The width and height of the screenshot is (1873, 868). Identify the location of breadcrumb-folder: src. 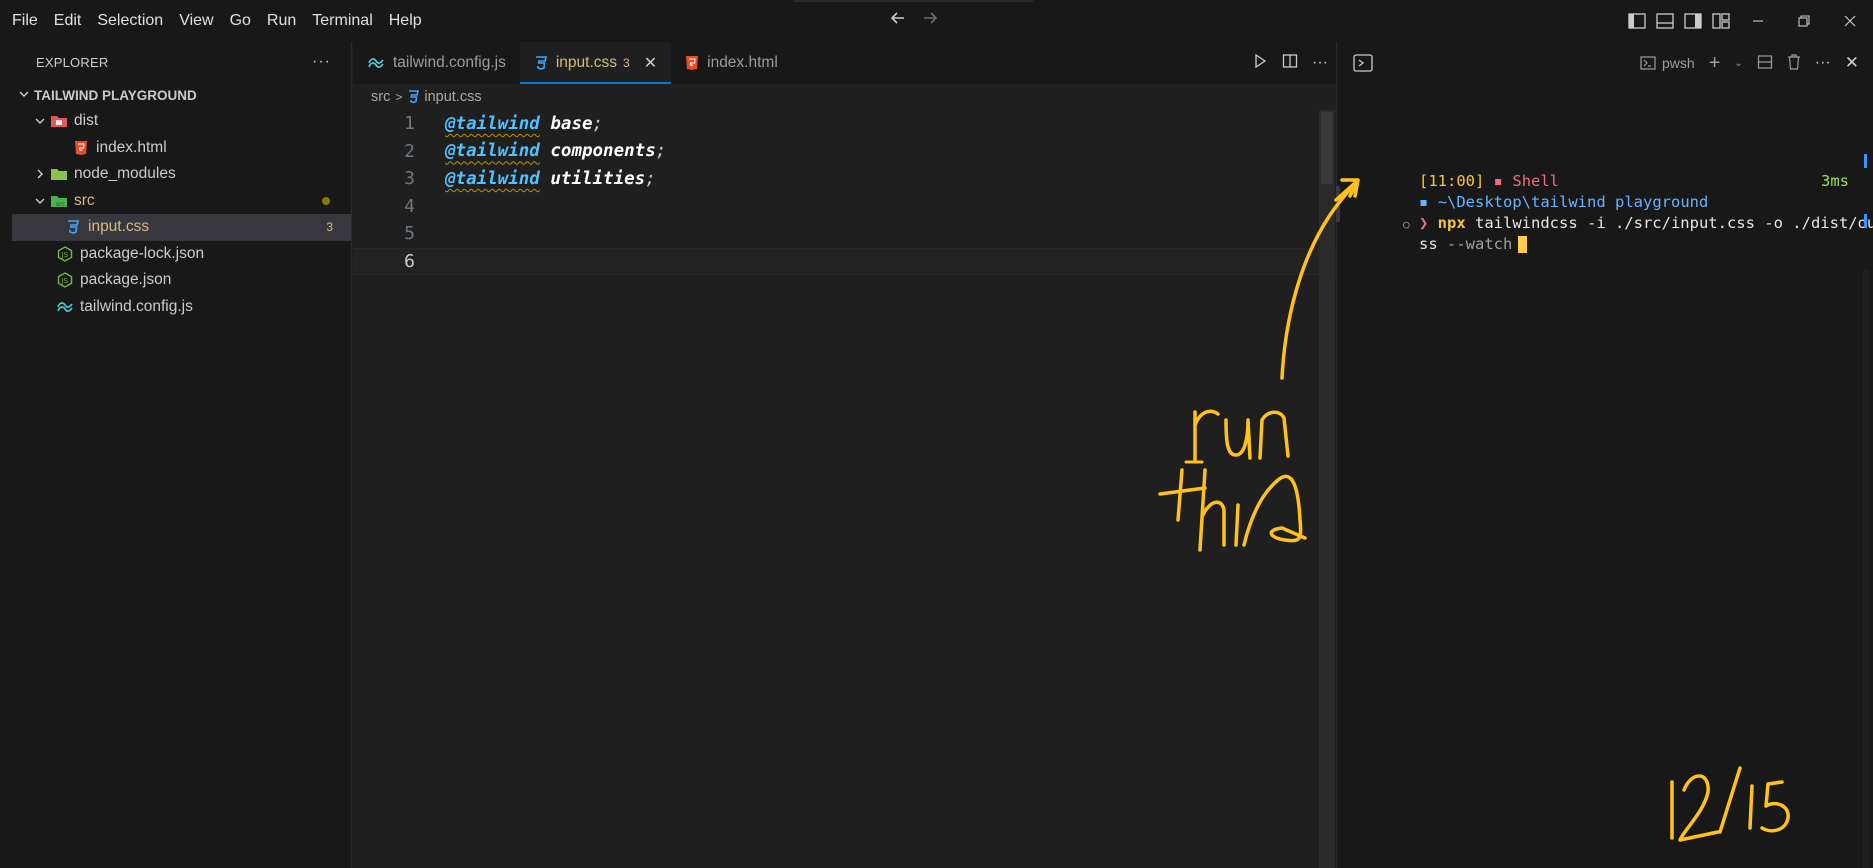
(380, 97).